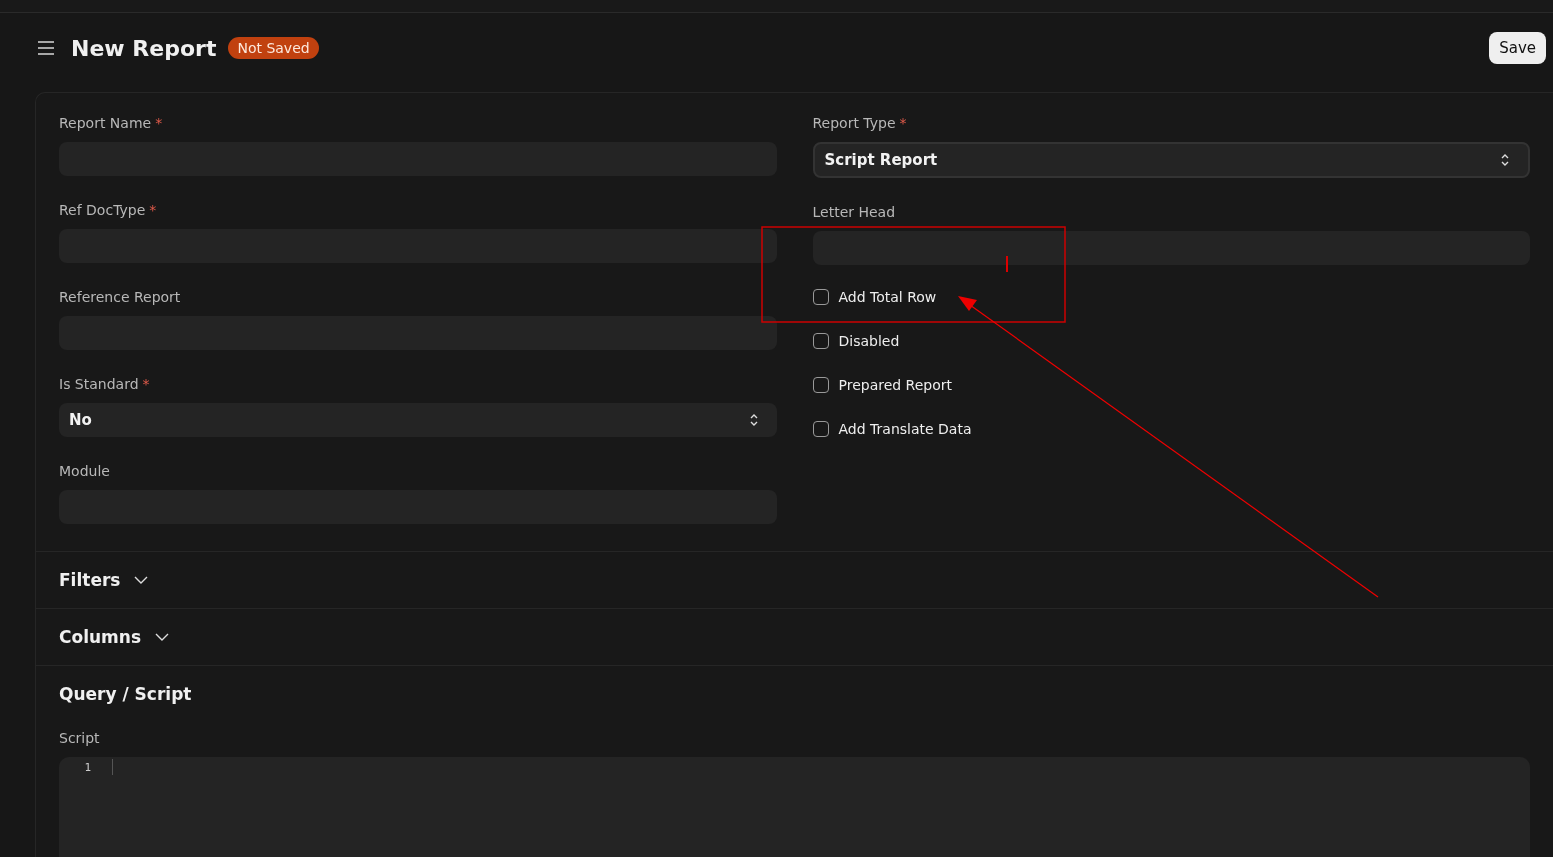 This screenshot has width=1553, height=857. I want to click on page-title: New Report, so click(144, 48).